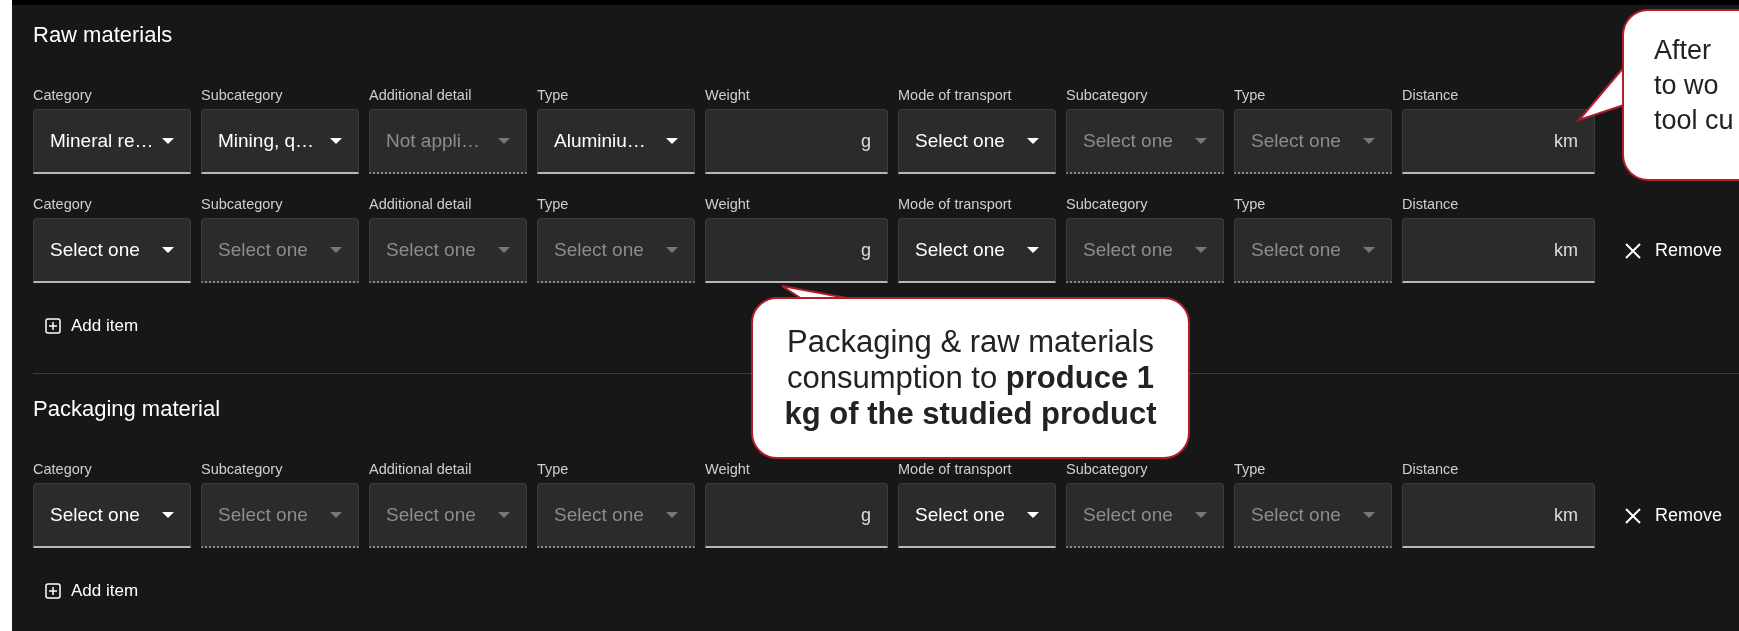  Describe the element at coordinates (1686, 85) in the screenshot. I see `callout-text: to wo` at that location.